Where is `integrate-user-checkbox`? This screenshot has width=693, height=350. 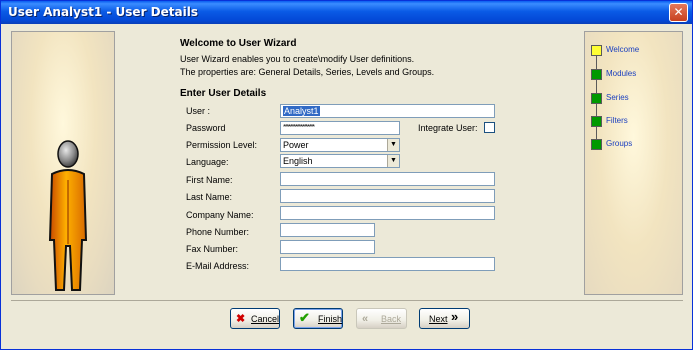
integrate-user-checkbox is located at coordinates (489, 127).